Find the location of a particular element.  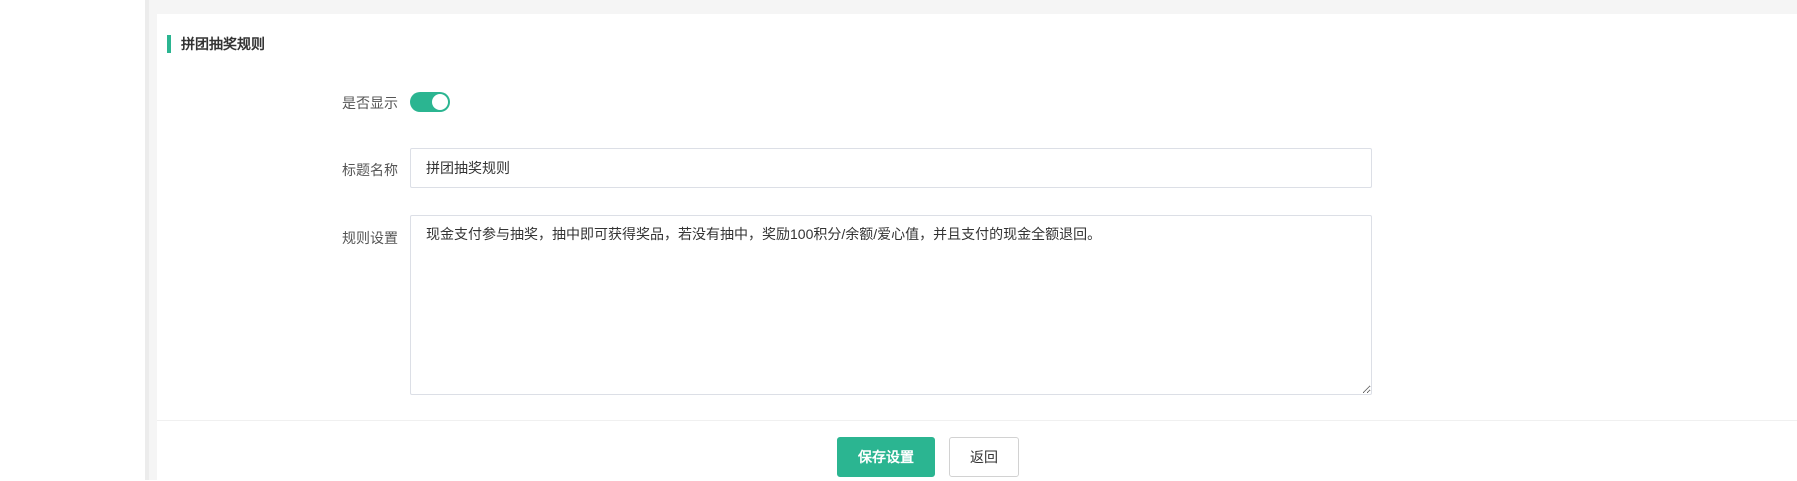

toggle-knob is located at coordinates (440, 102).